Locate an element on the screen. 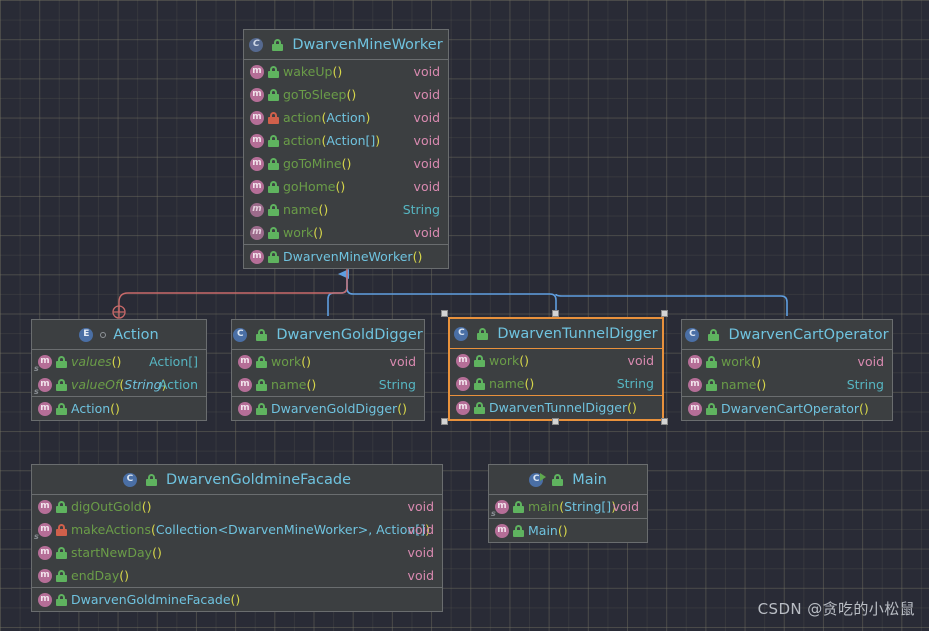 This screenshot has height=631, width=929. selection-handle-bottom-right is located at coordinates (664, 421).